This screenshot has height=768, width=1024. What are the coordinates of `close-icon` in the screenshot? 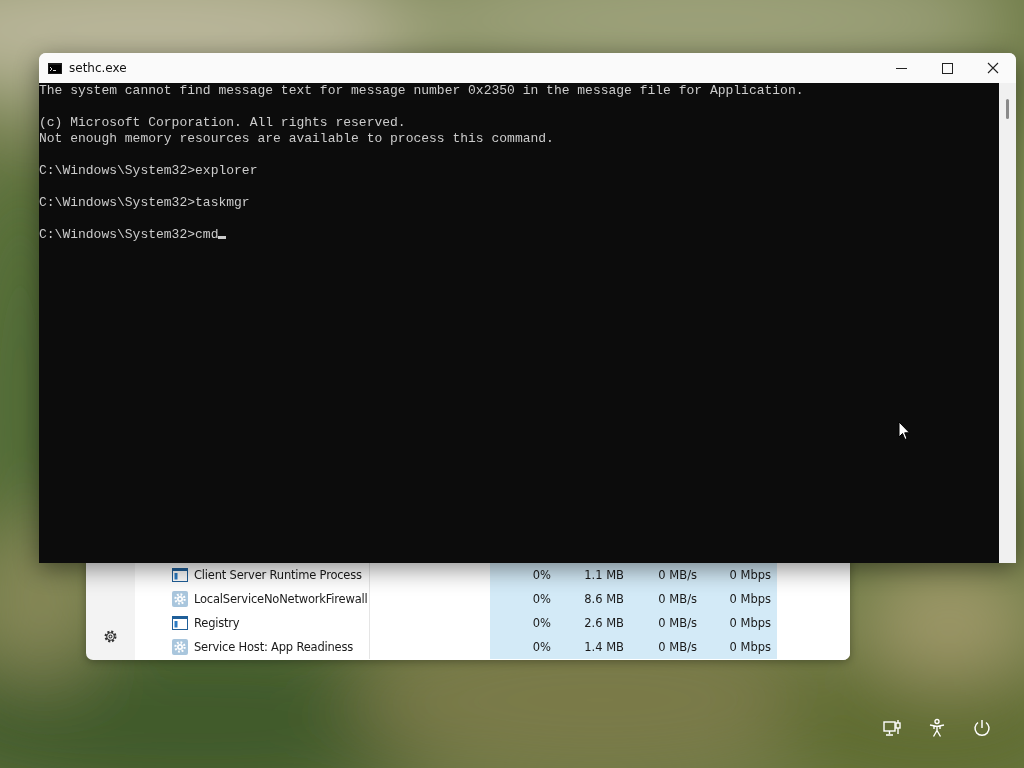 It's located at (993, 68).